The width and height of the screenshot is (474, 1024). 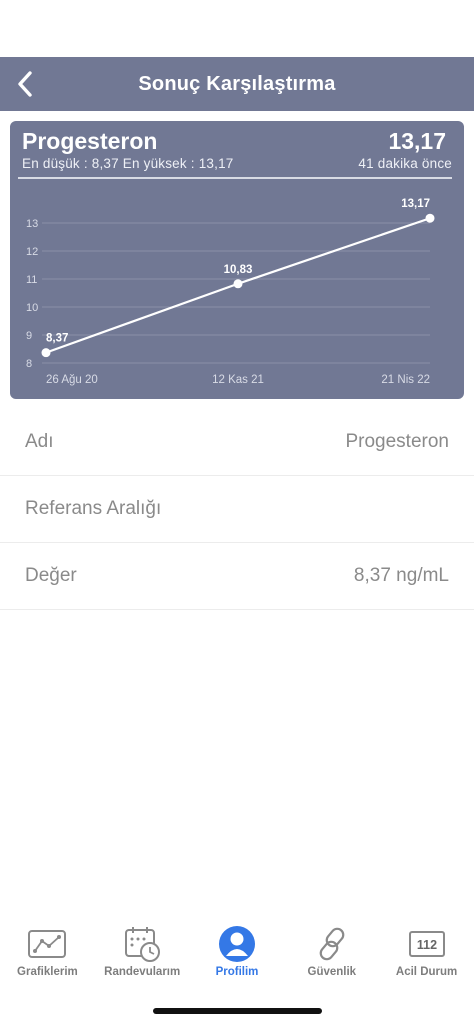 What do you see at coordinates (238, 380) in the screenshot?
I see `x-tick-label: 12 Kas 21` at bounding box center [238, 380].